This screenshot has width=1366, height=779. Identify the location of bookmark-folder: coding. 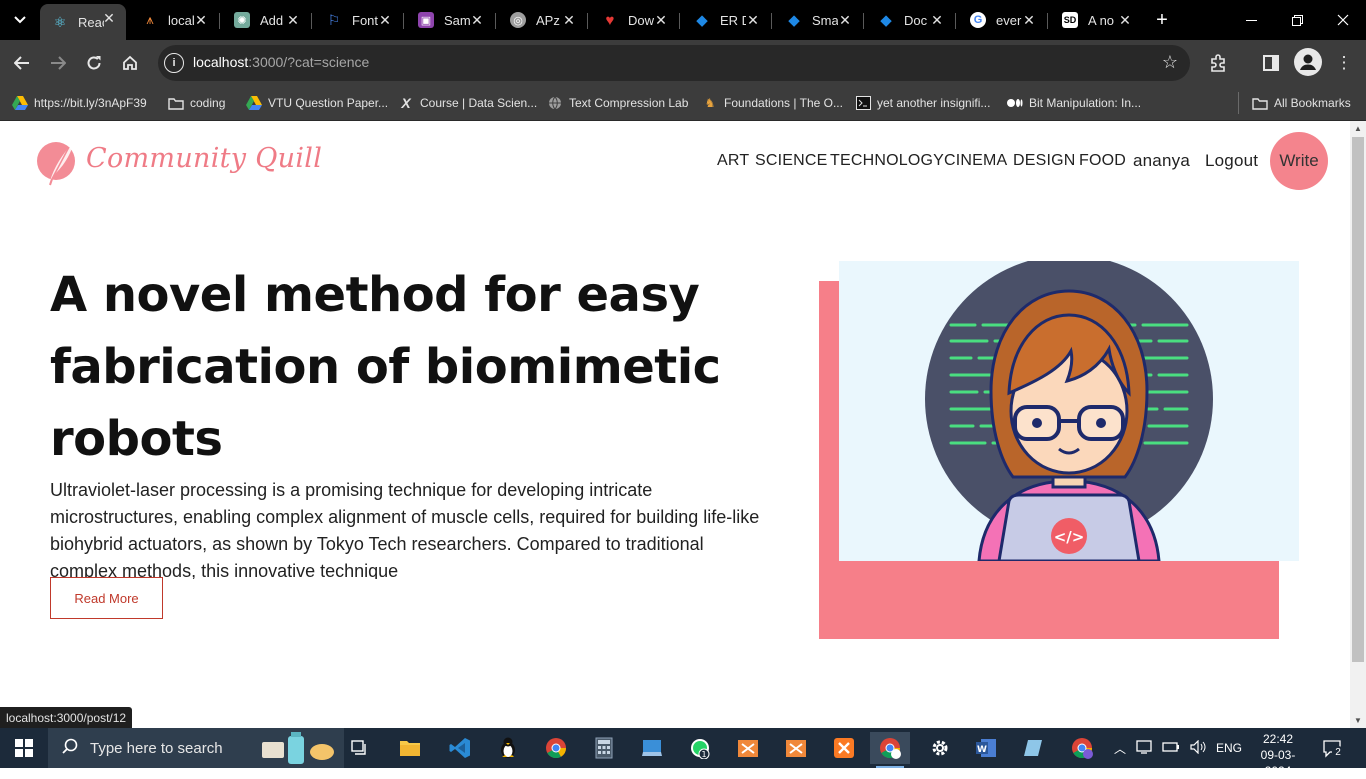
(196, 103).